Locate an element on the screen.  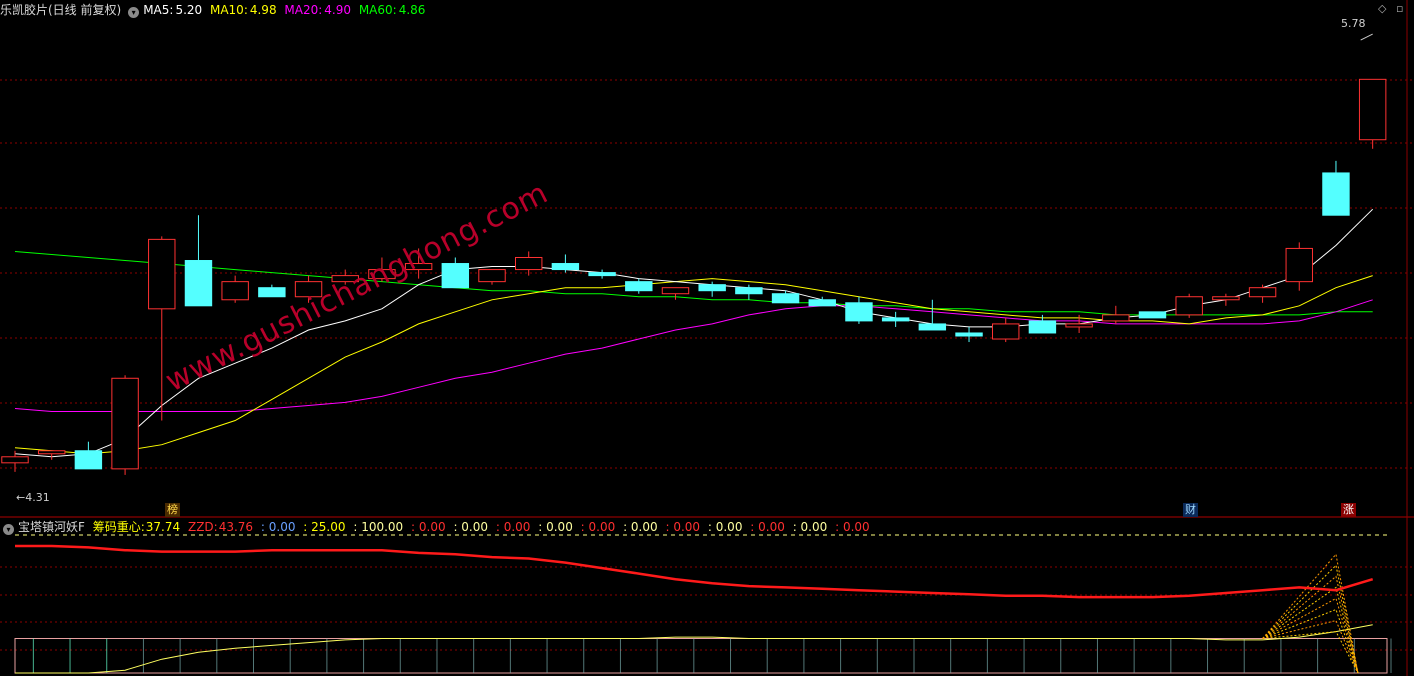
value-8: : 0.00 is located at coordinates (598, 527).